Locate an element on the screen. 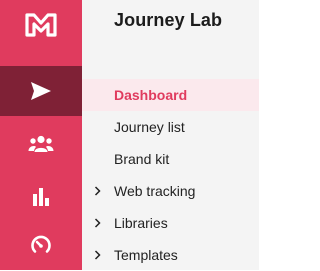  nav-item-journey-list: Journey list is located at coordinates (170, 127).